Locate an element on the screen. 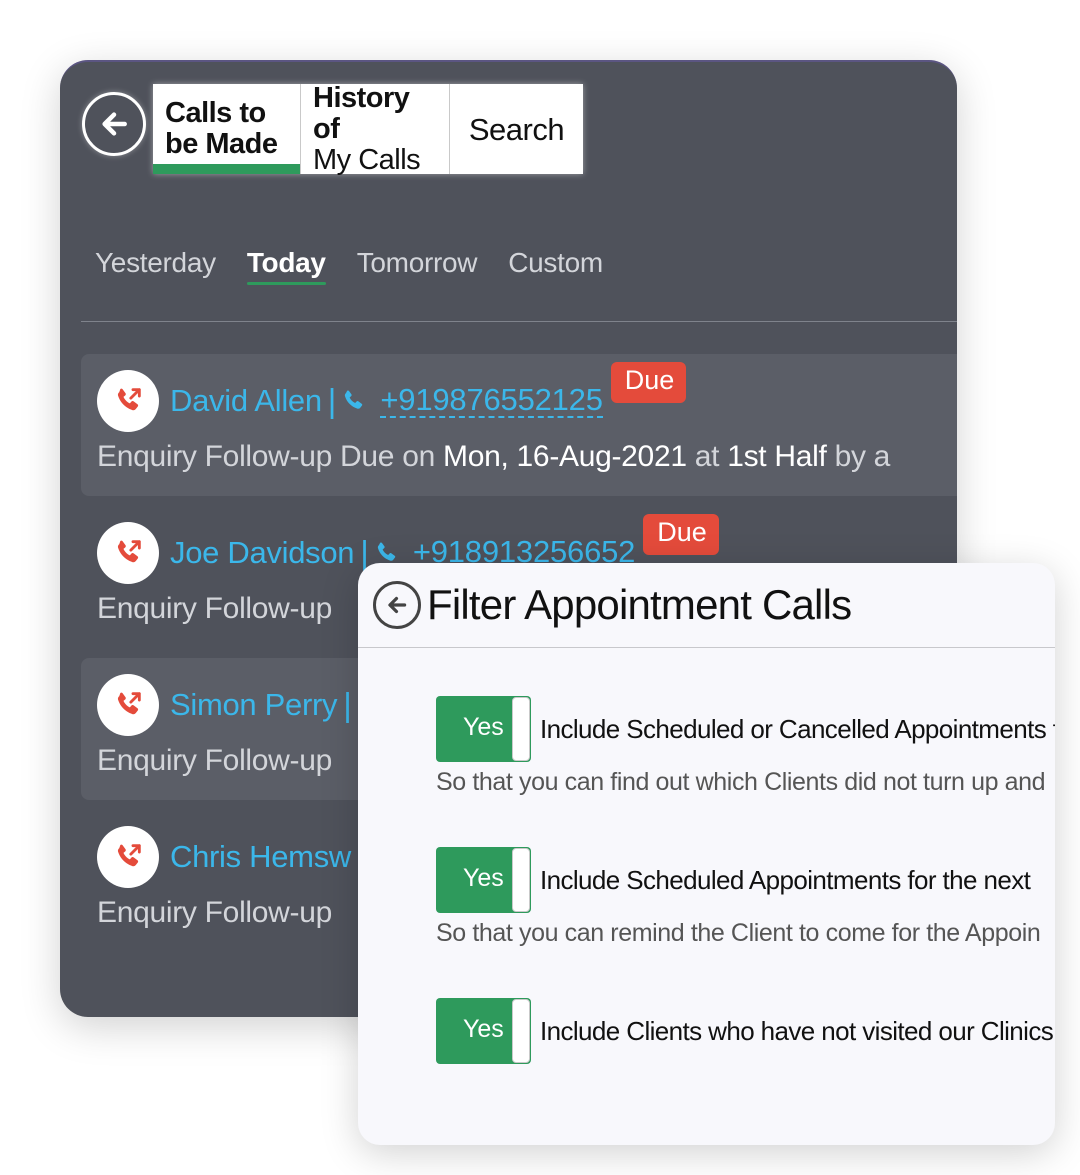 This screenshot has width=1080, height=1175. contact-name: Chris Hemsw is located at coordinates (260, 857).